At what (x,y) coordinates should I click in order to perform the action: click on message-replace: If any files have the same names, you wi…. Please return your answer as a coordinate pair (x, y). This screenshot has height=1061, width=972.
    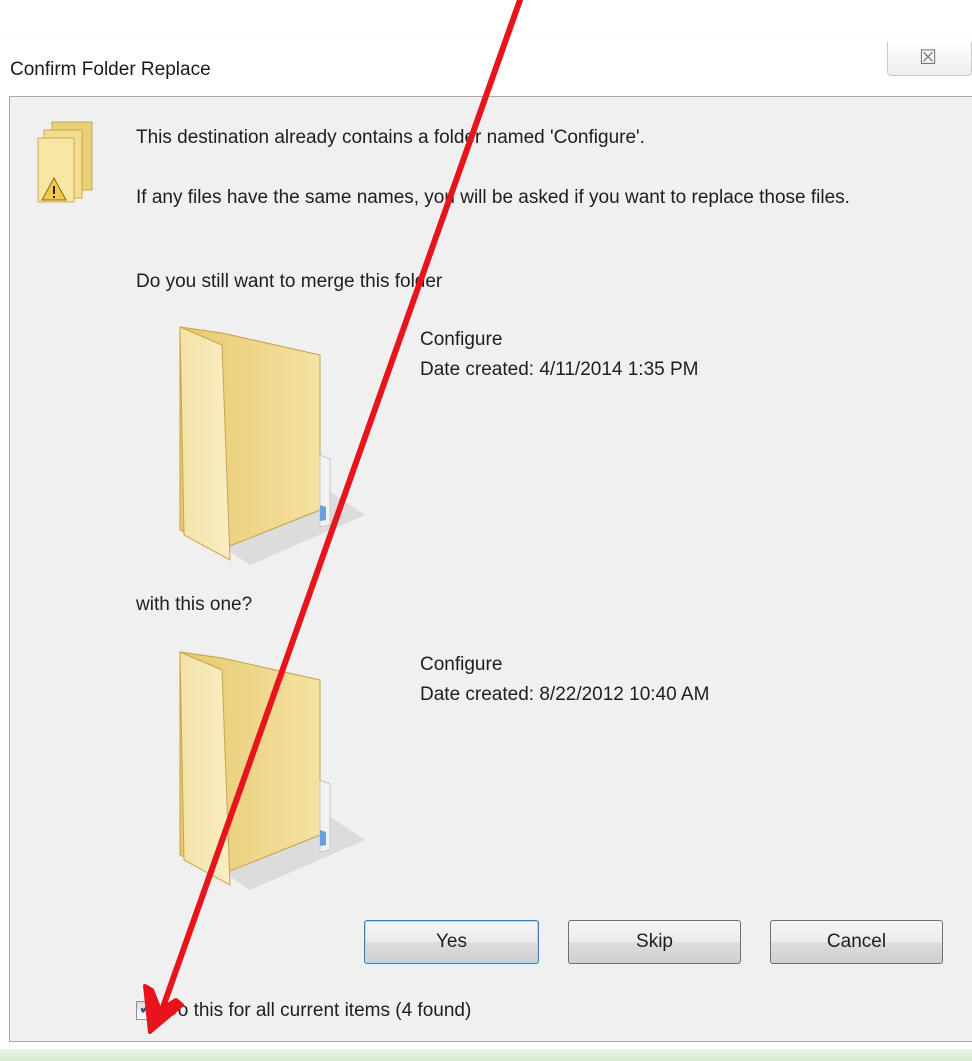
    Looking at the image, I should click on (493, 197).